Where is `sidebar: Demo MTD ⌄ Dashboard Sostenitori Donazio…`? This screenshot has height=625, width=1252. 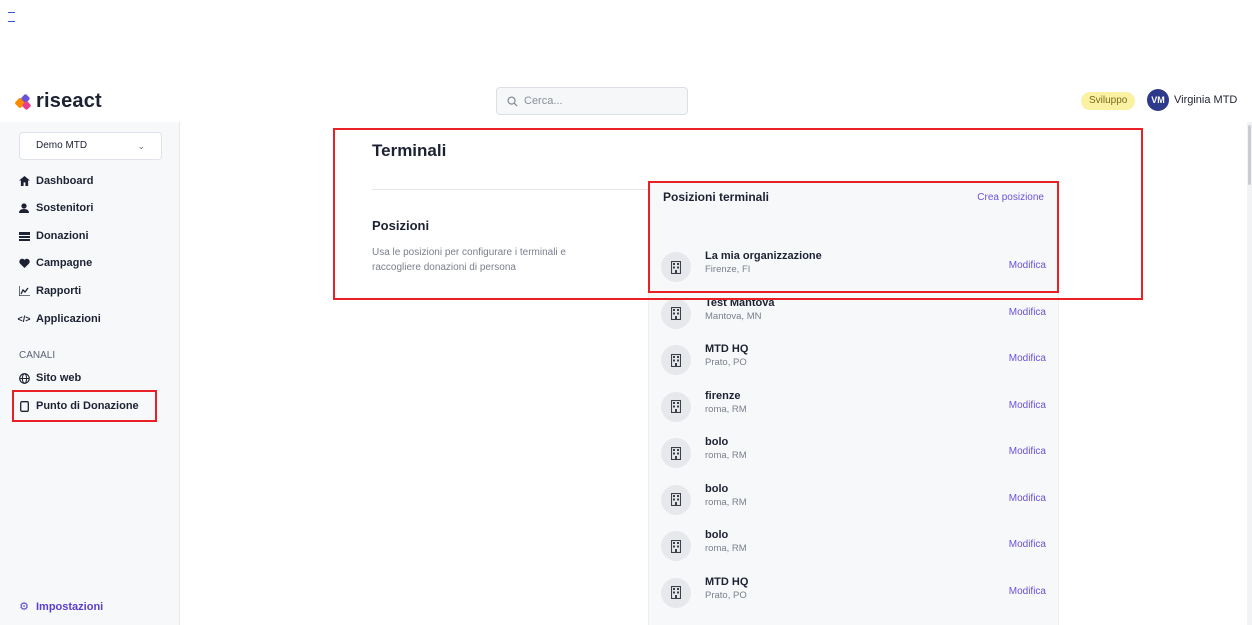 sidebar: Demo MTD ⌄ Dashboard Sostenitori Donazio… is located at coordinates (90, 373).